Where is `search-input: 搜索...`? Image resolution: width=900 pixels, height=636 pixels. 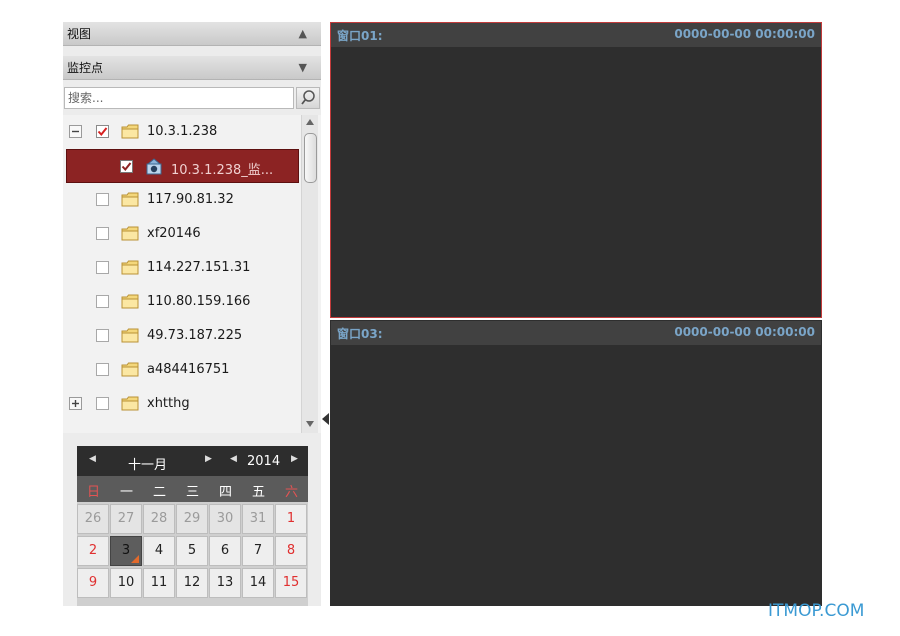 search-input: 搜索... is located at coordinates (179, 98).